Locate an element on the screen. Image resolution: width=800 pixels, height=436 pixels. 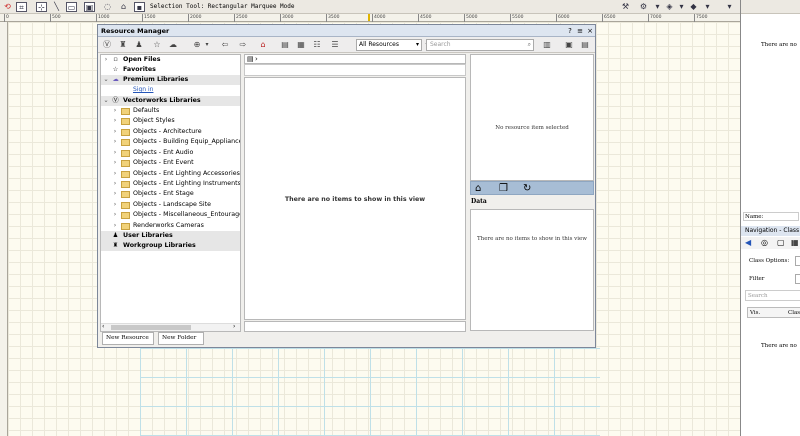
ruler-tick: 3000 is located at coordinates (287, 18).